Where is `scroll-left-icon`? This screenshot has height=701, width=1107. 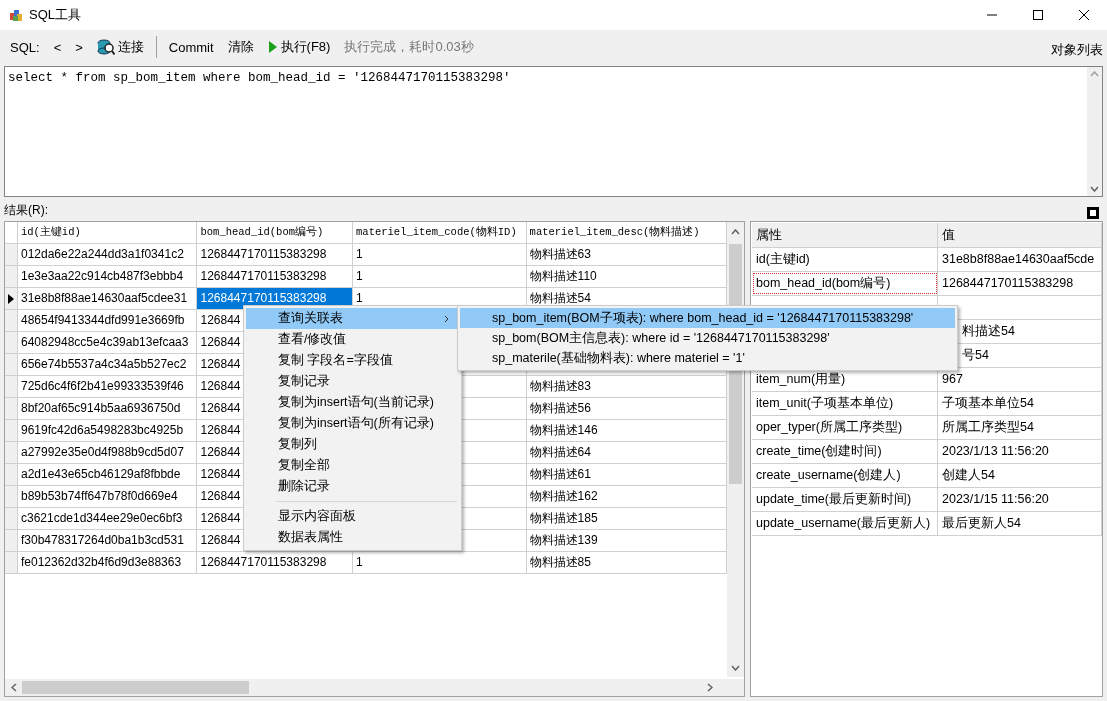
scroll-left-icon is located at coordinates (14, 687).